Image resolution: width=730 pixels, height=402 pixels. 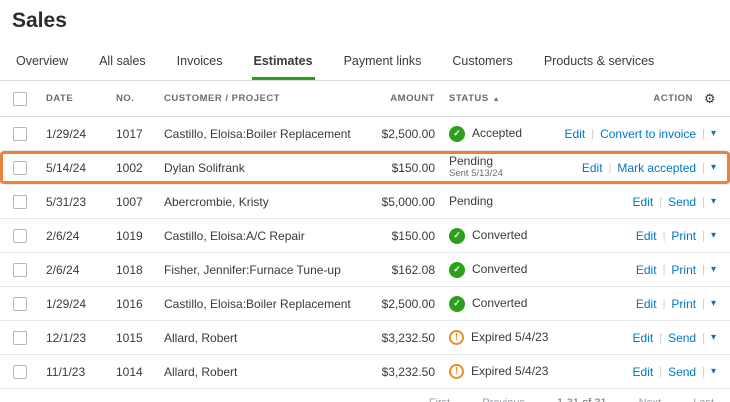 What do you see at coordinates (648, 134) in the screenshot?
I see `action-convert-to-invoice: Convert to invoice` at bounding box center [648, 134].